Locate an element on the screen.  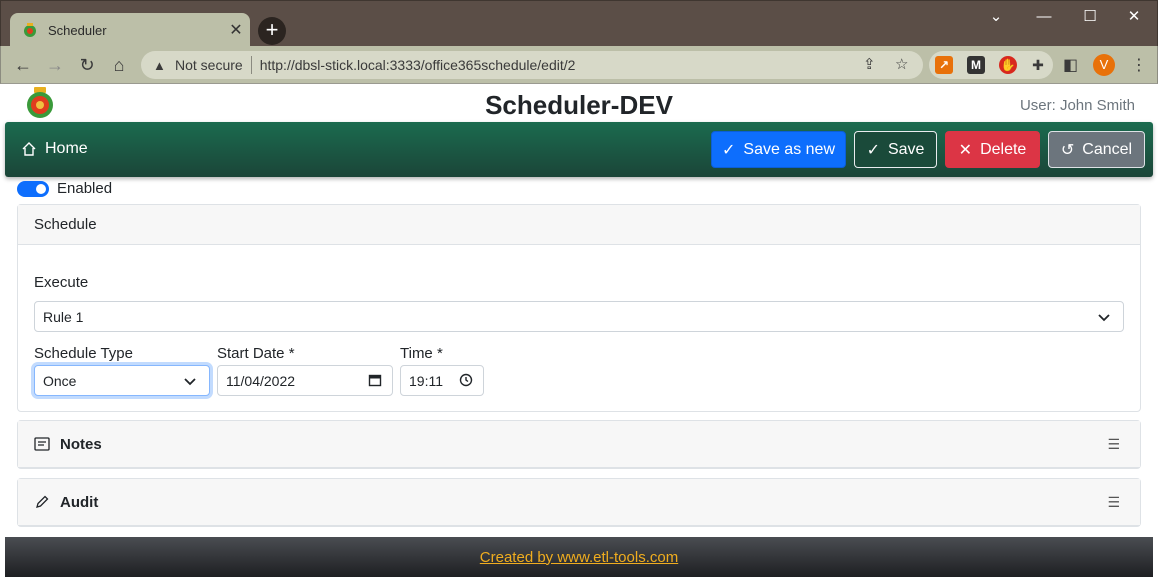
forward-icon: → is located at coordinates (55, 65).